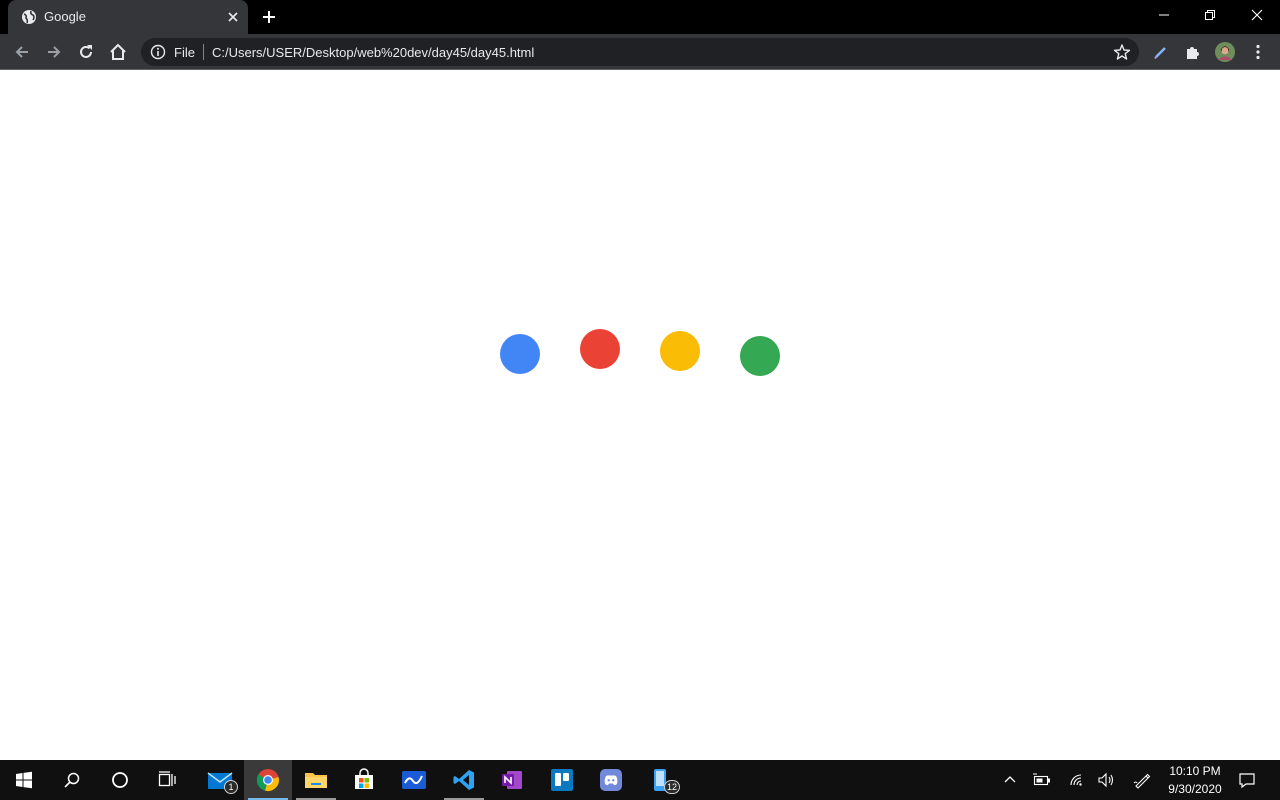 The height and width of the screenshot is (800, 1280). What do you see at coordinates (660, 780) in the screenshot?
I see `phone-app-icon: 12` at bounding box center [660, 780].